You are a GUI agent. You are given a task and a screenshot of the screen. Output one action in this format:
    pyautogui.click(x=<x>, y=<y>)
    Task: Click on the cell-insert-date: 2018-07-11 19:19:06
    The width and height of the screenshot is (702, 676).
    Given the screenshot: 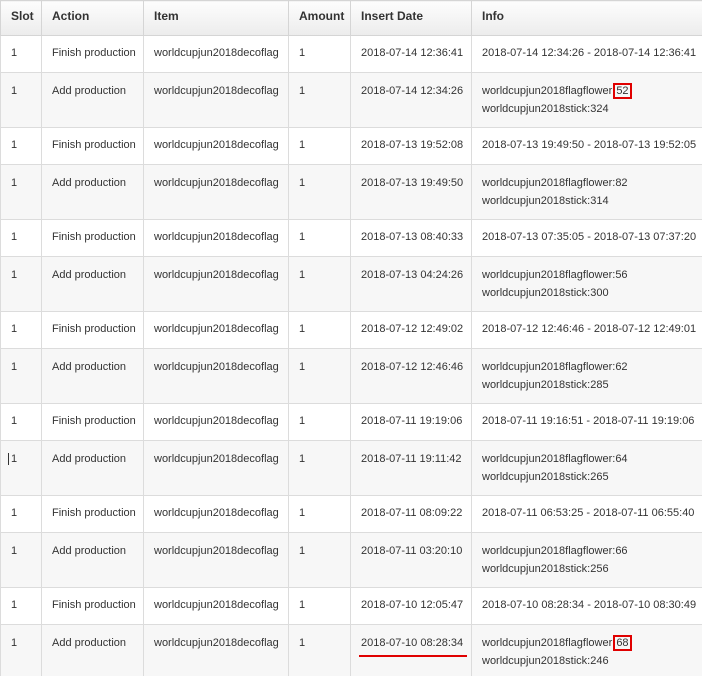 What is the action you would take?
    pyautogui.click(x=411, y=422)
    